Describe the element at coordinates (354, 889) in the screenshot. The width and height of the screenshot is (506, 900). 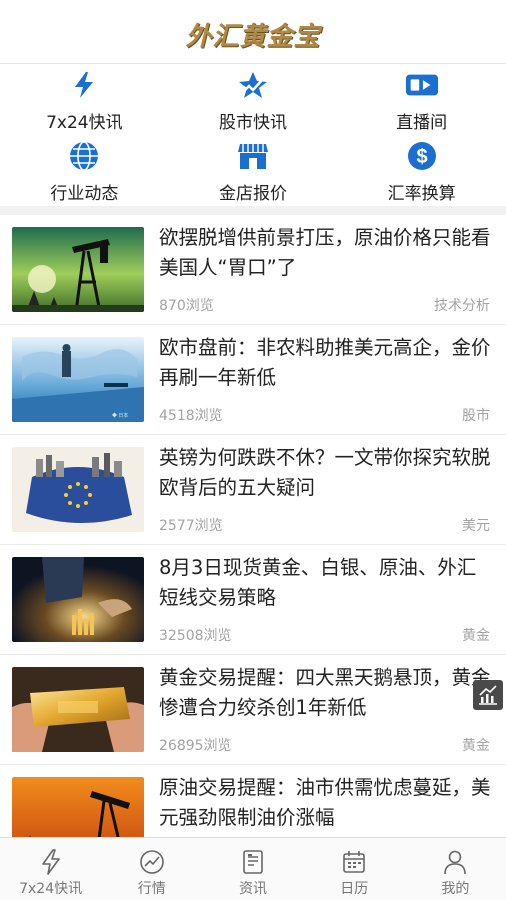
I see `tab-label: 日历` at that location.